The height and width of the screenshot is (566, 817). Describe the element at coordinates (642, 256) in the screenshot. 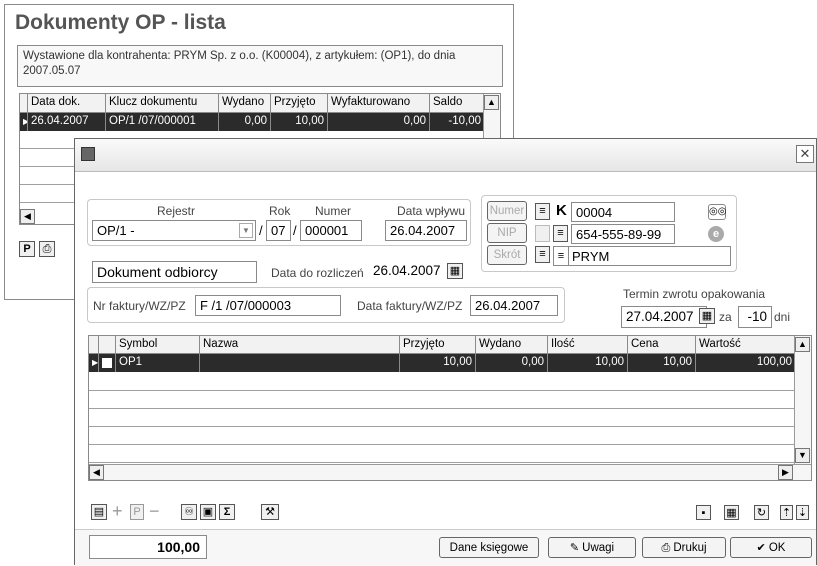

I see `kontrahent-skrot-field: ≡ PRYM` at that location.